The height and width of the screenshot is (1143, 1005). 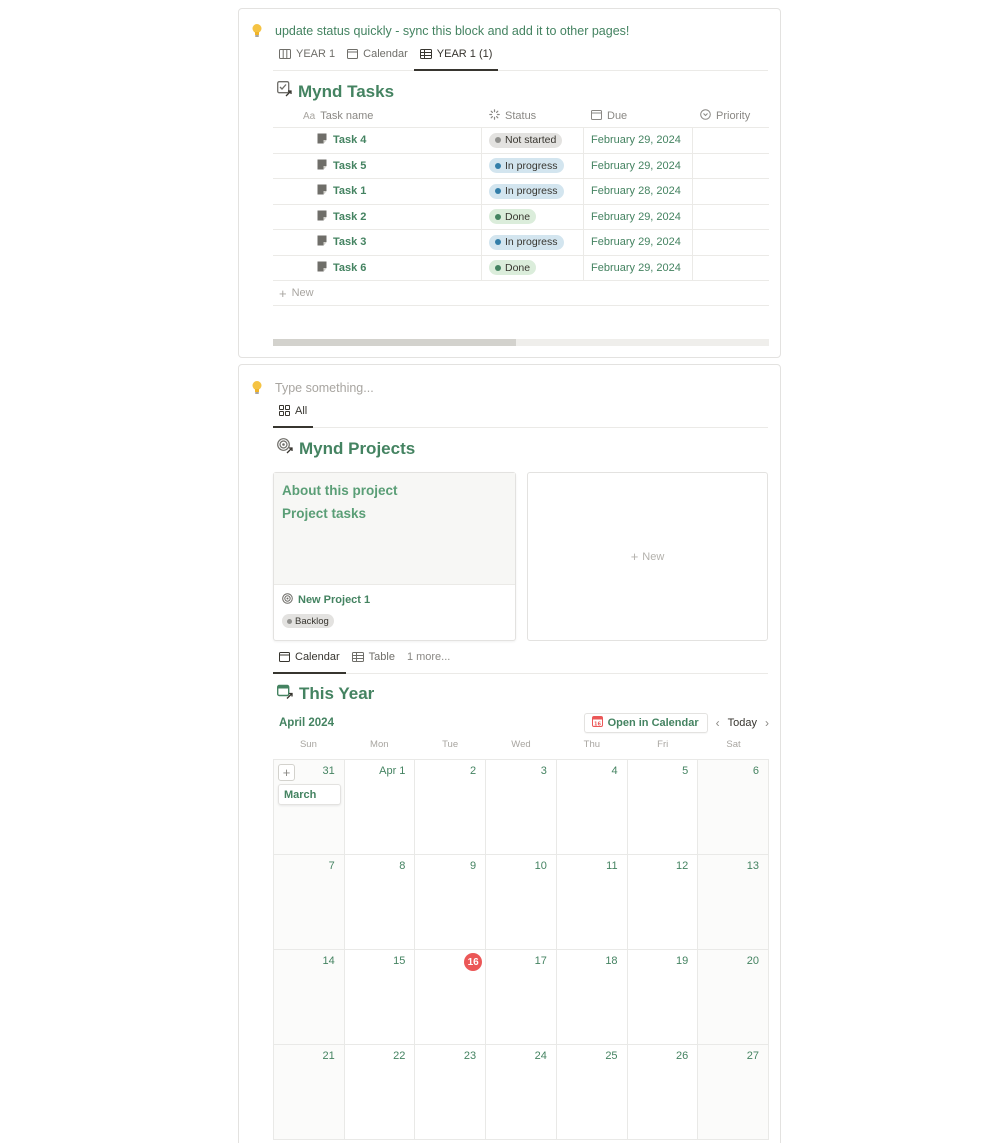 I want to click on database-title: This Year, so click(x=325, y=694).